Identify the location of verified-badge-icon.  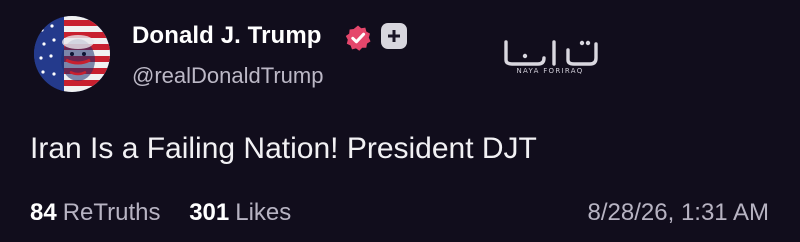
(358, 38).